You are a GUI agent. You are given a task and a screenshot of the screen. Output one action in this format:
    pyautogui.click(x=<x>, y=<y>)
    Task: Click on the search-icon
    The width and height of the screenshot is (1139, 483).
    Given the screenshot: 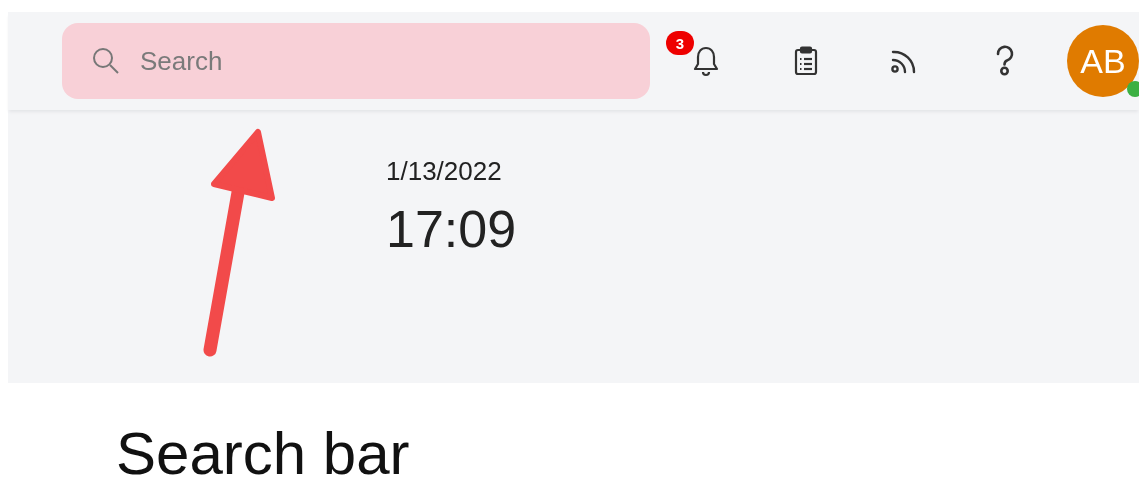 What is the action you would take?
    pyautogui.click(x=106, y=61)
    